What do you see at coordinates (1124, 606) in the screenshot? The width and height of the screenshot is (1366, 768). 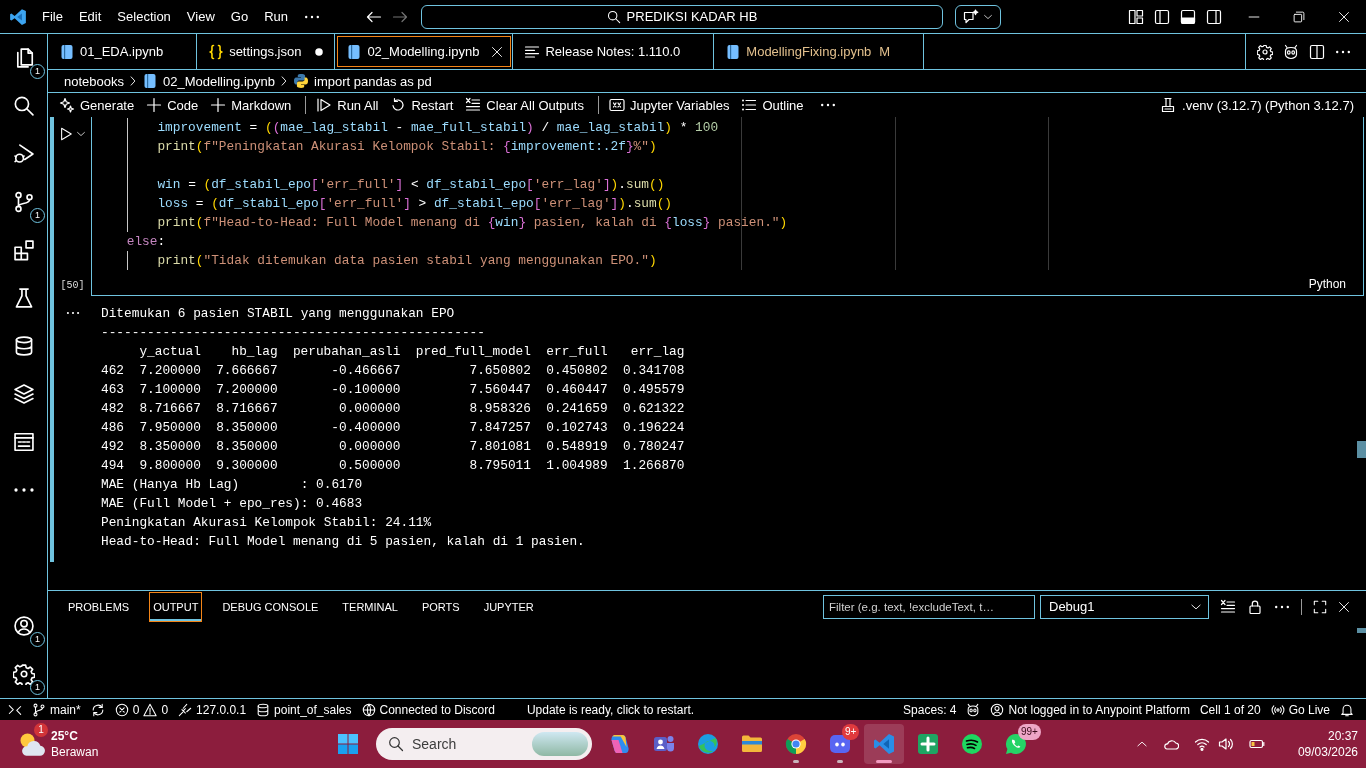 I see `output-channel-select: Debug1` at bounding box center [1124, 606].